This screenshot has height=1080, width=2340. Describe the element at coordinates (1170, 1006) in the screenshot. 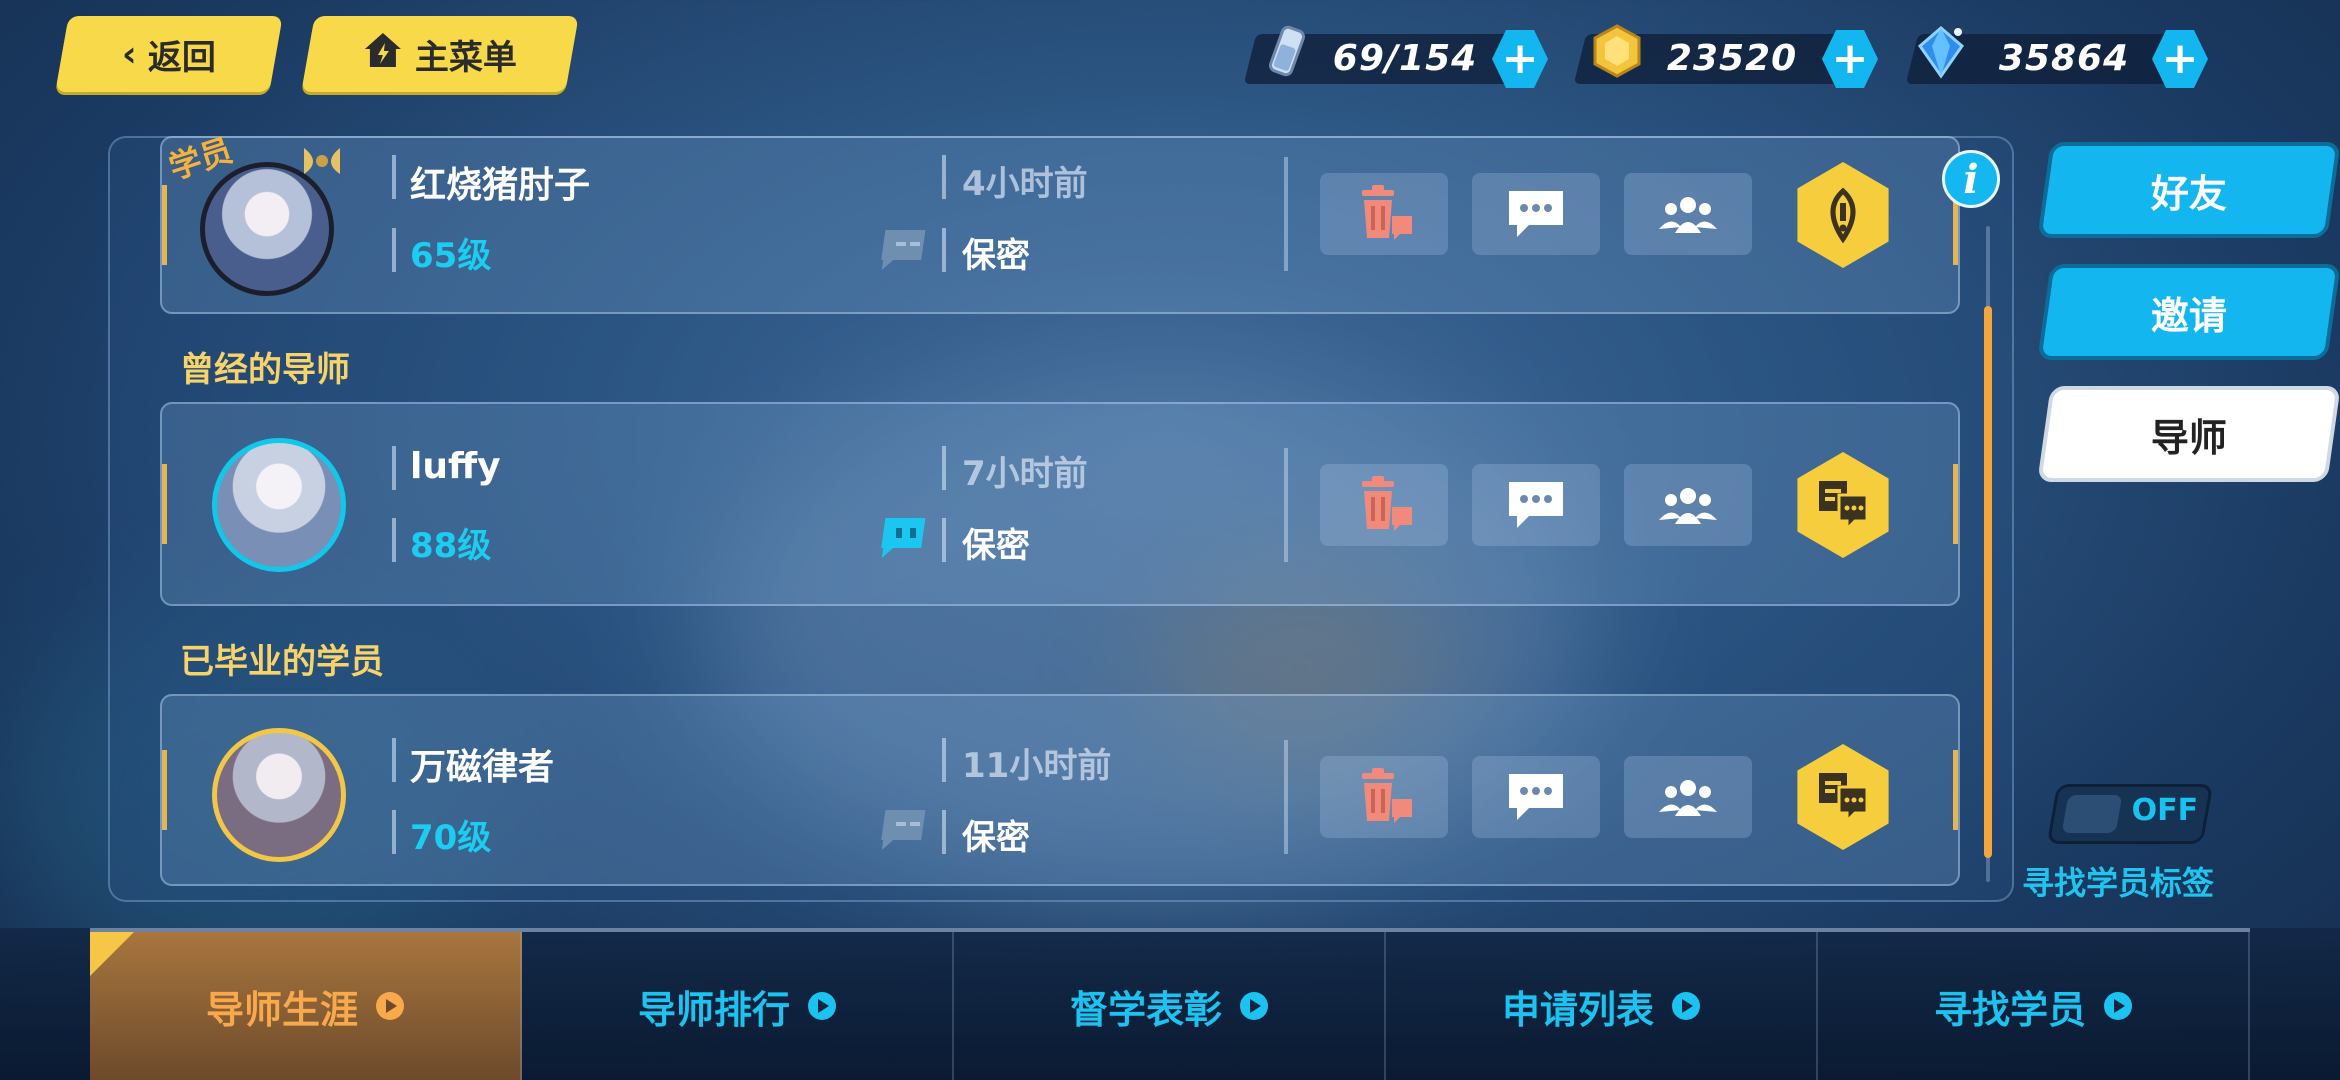

I see `tab-supervision-awards: 督学表彰` at that location.